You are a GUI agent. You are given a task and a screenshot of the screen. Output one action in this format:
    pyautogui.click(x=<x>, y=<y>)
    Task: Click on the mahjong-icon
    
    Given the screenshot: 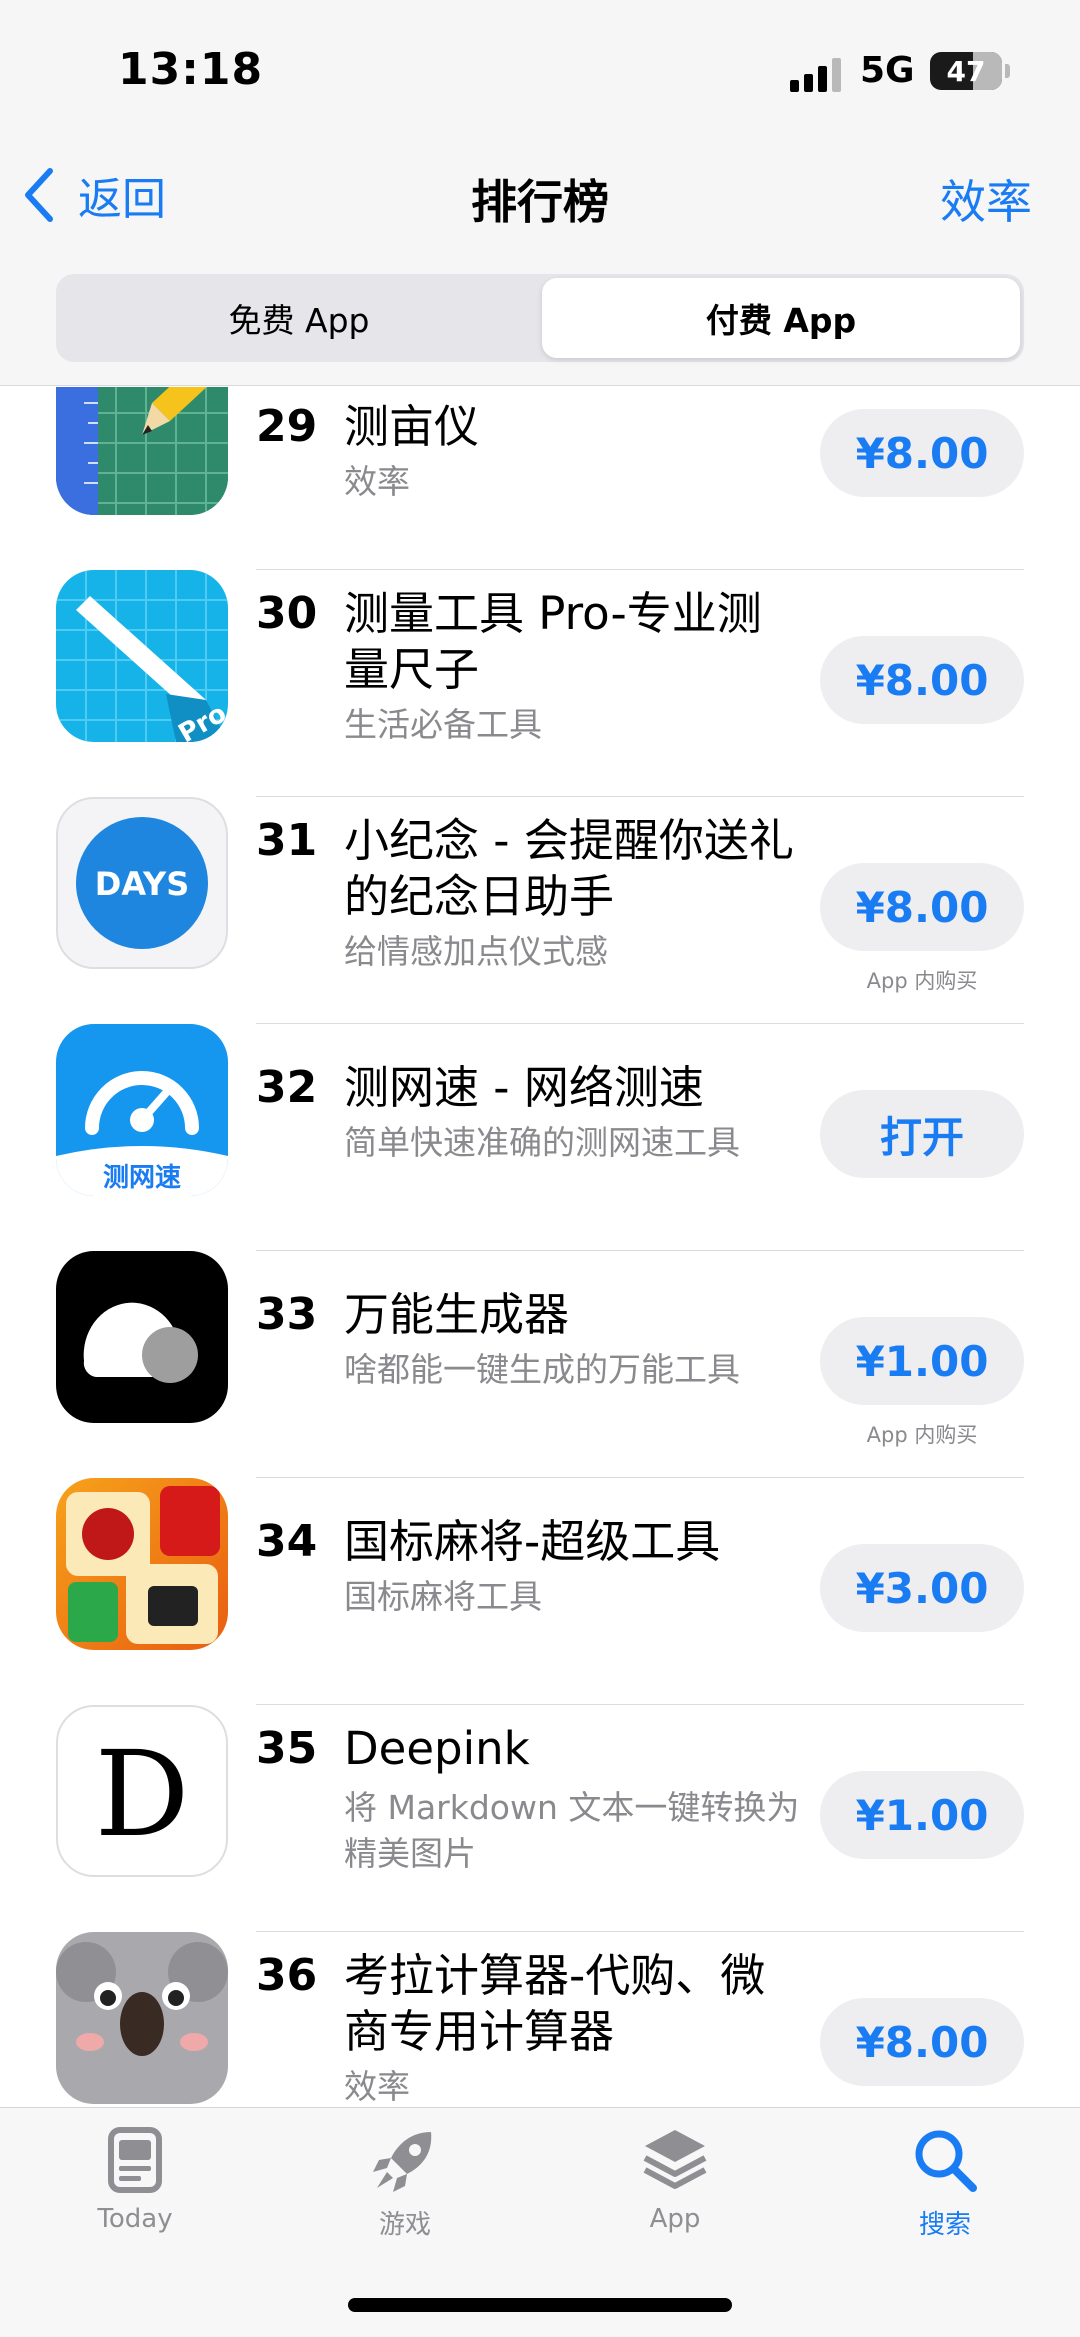 What is the action you would take?
    pyautogui.click(x=142, y=1564)
    